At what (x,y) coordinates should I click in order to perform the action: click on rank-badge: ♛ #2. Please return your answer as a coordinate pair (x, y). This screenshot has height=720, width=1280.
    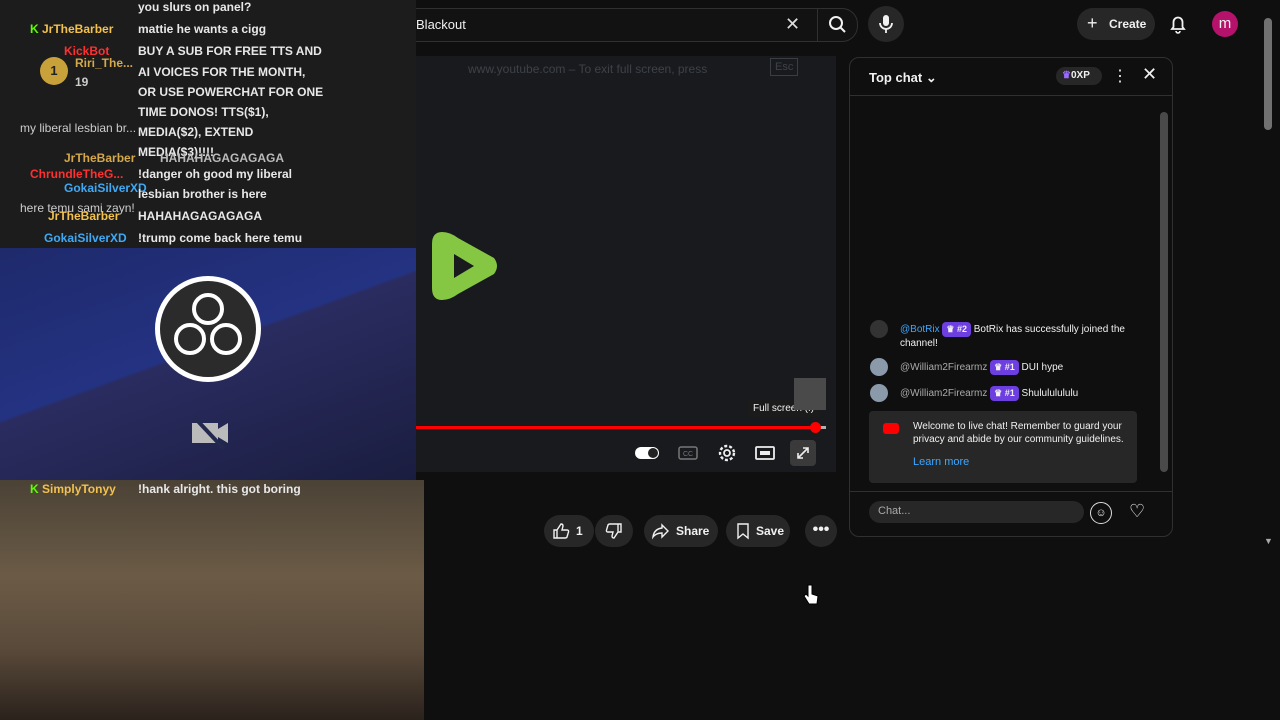
    Looking at the image, I should click on (956, 329).